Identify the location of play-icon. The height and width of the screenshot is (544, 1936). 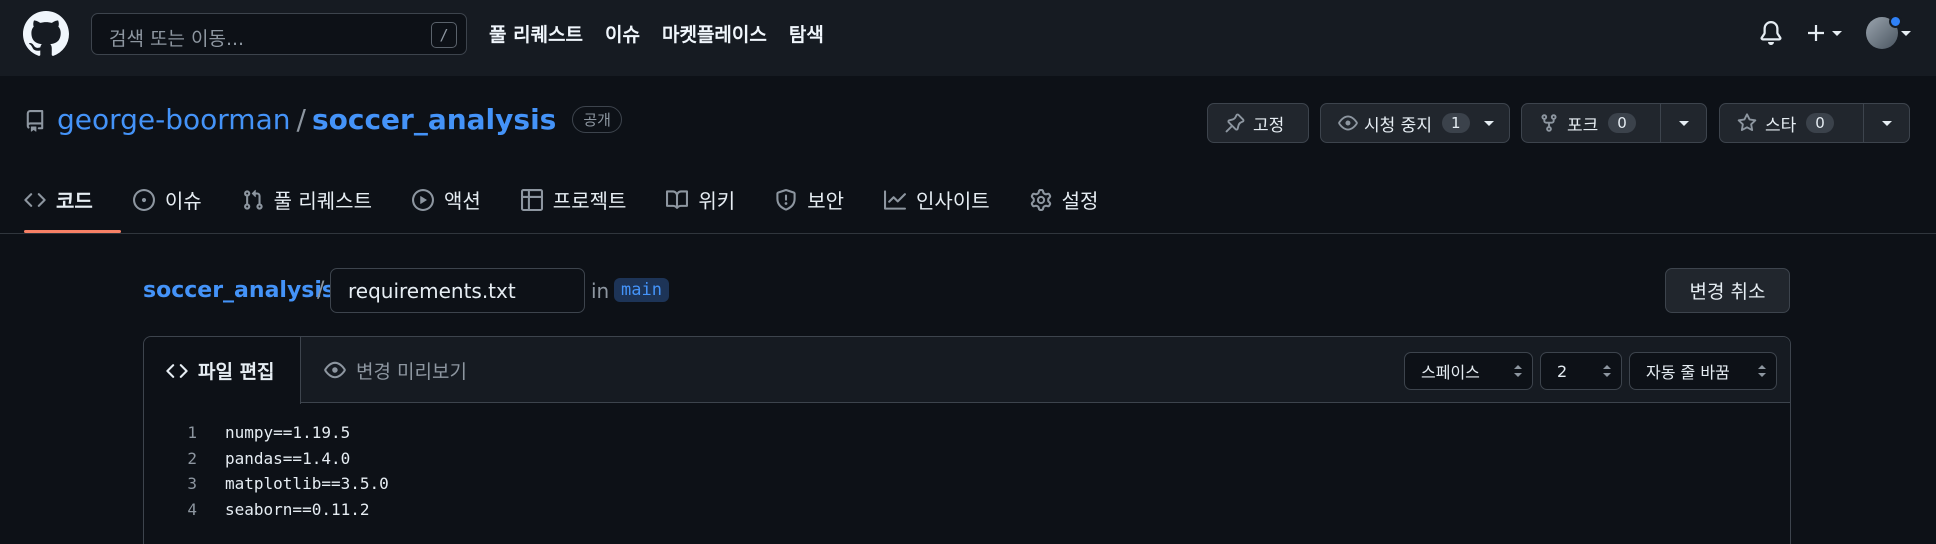
(422, 199).